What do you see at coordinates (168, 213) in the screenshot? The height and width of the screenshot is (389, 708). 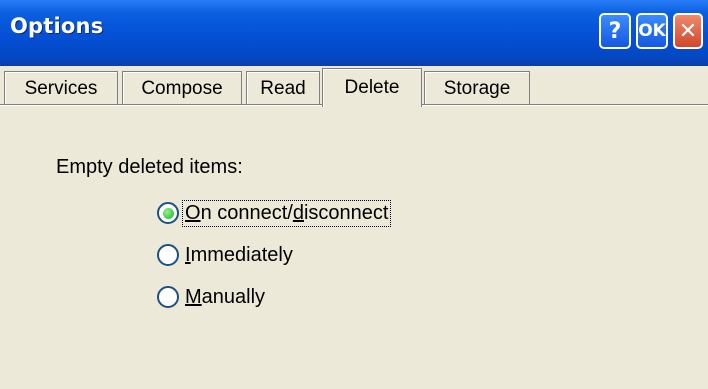 I see `radio-checked-icon` at bounding box center [168, 213].